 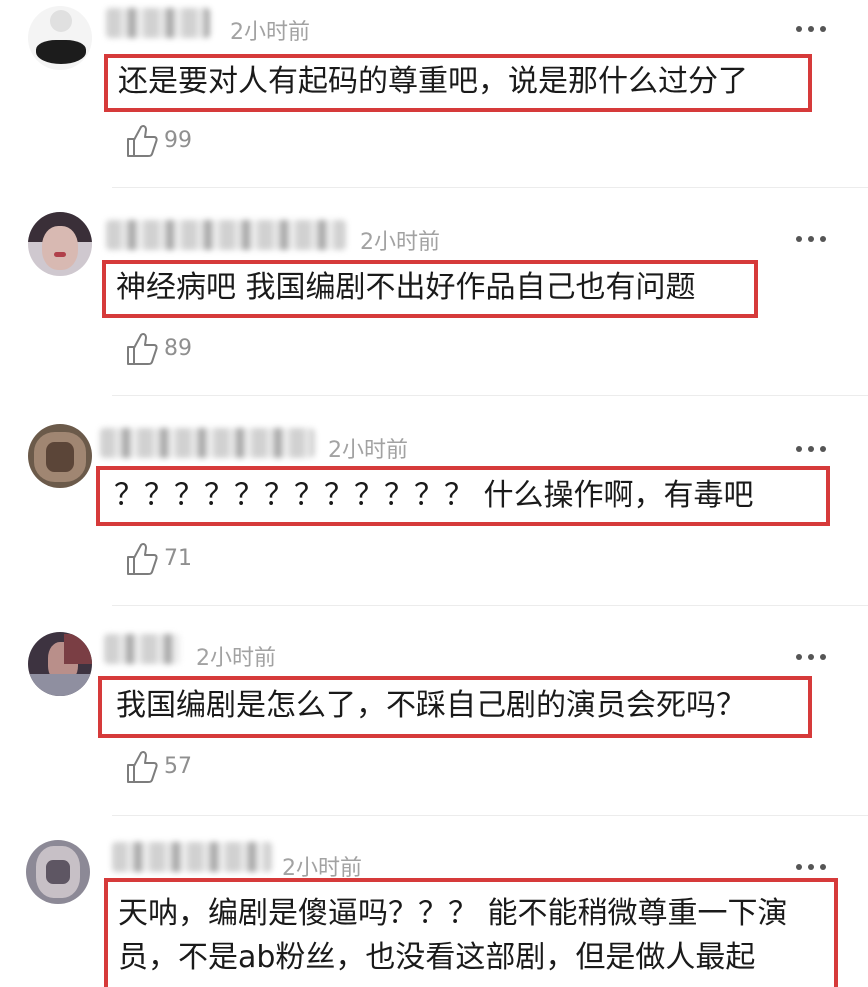 I want to click on comment-text-box: 神经病吧 我国编剧不出好作品自己也有问题, so click(x=430, y=289).